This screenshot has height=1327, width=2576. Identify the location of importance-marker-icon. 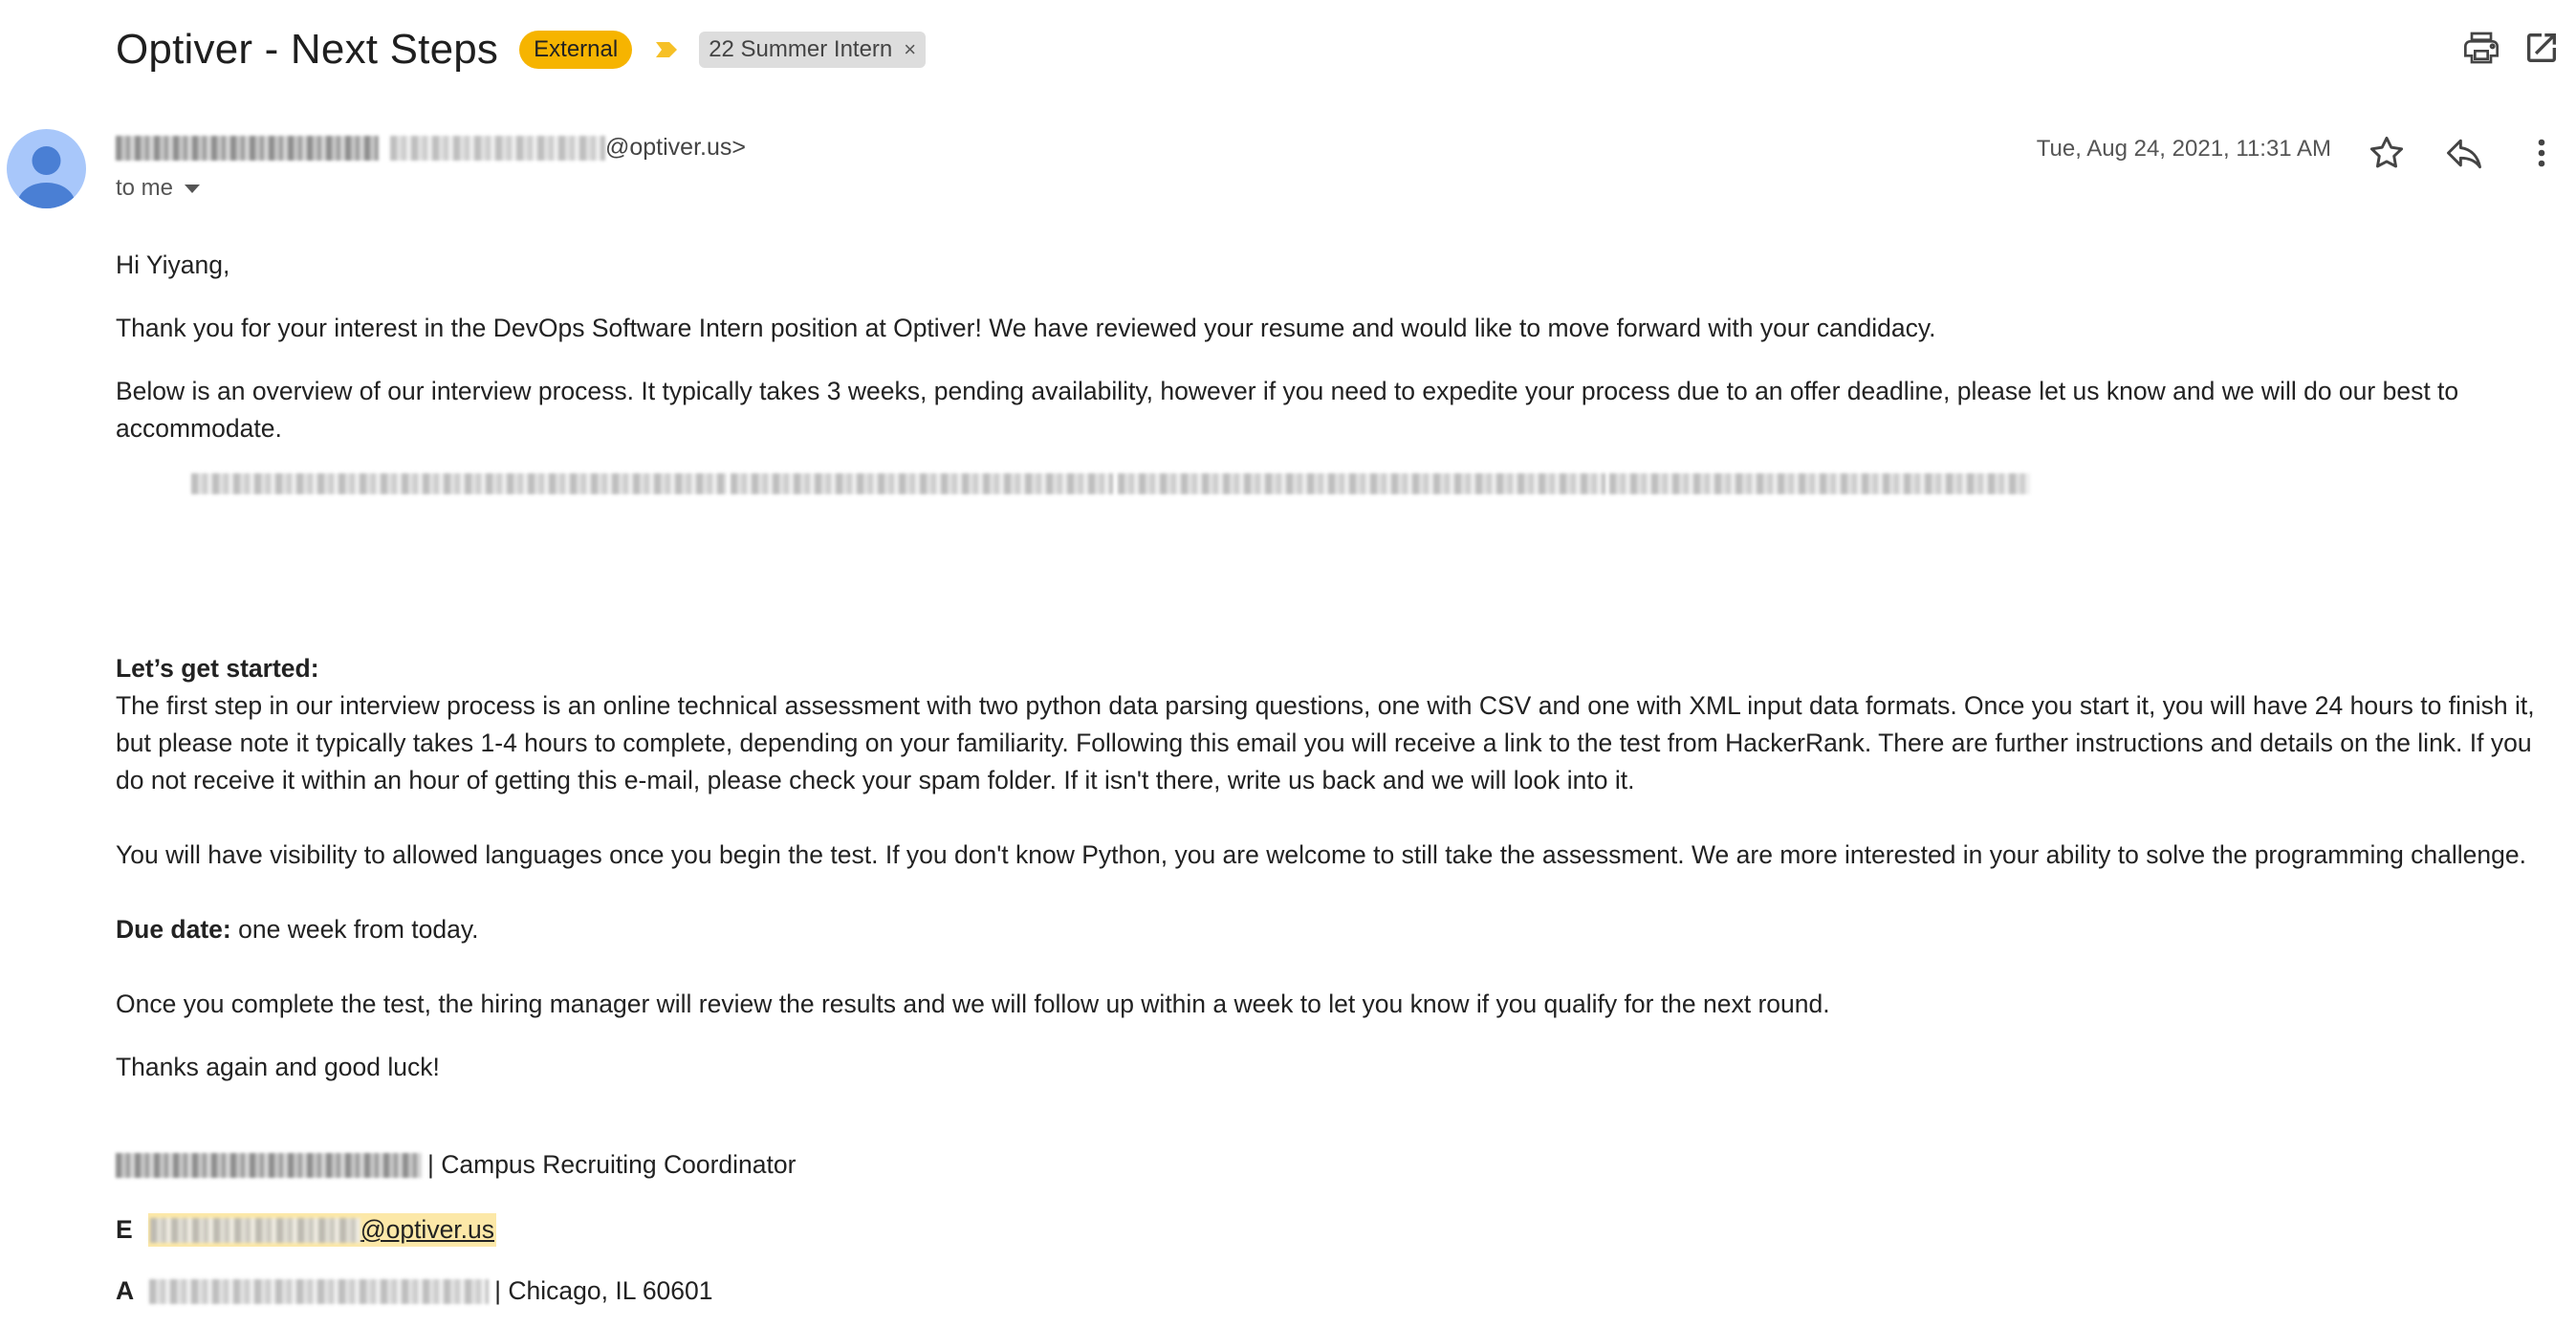
(666, 49).